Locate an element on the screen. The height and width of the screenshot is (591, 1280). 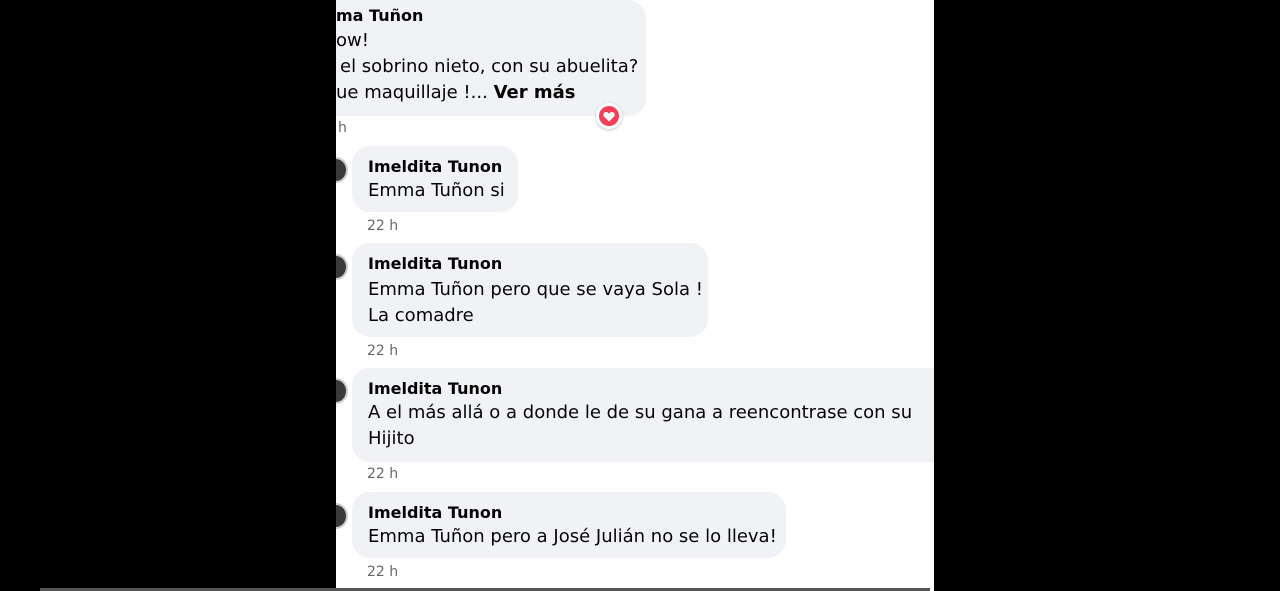
comment-text-line: ue maquillaje !... Ver más is located at coordinates (455, 93).